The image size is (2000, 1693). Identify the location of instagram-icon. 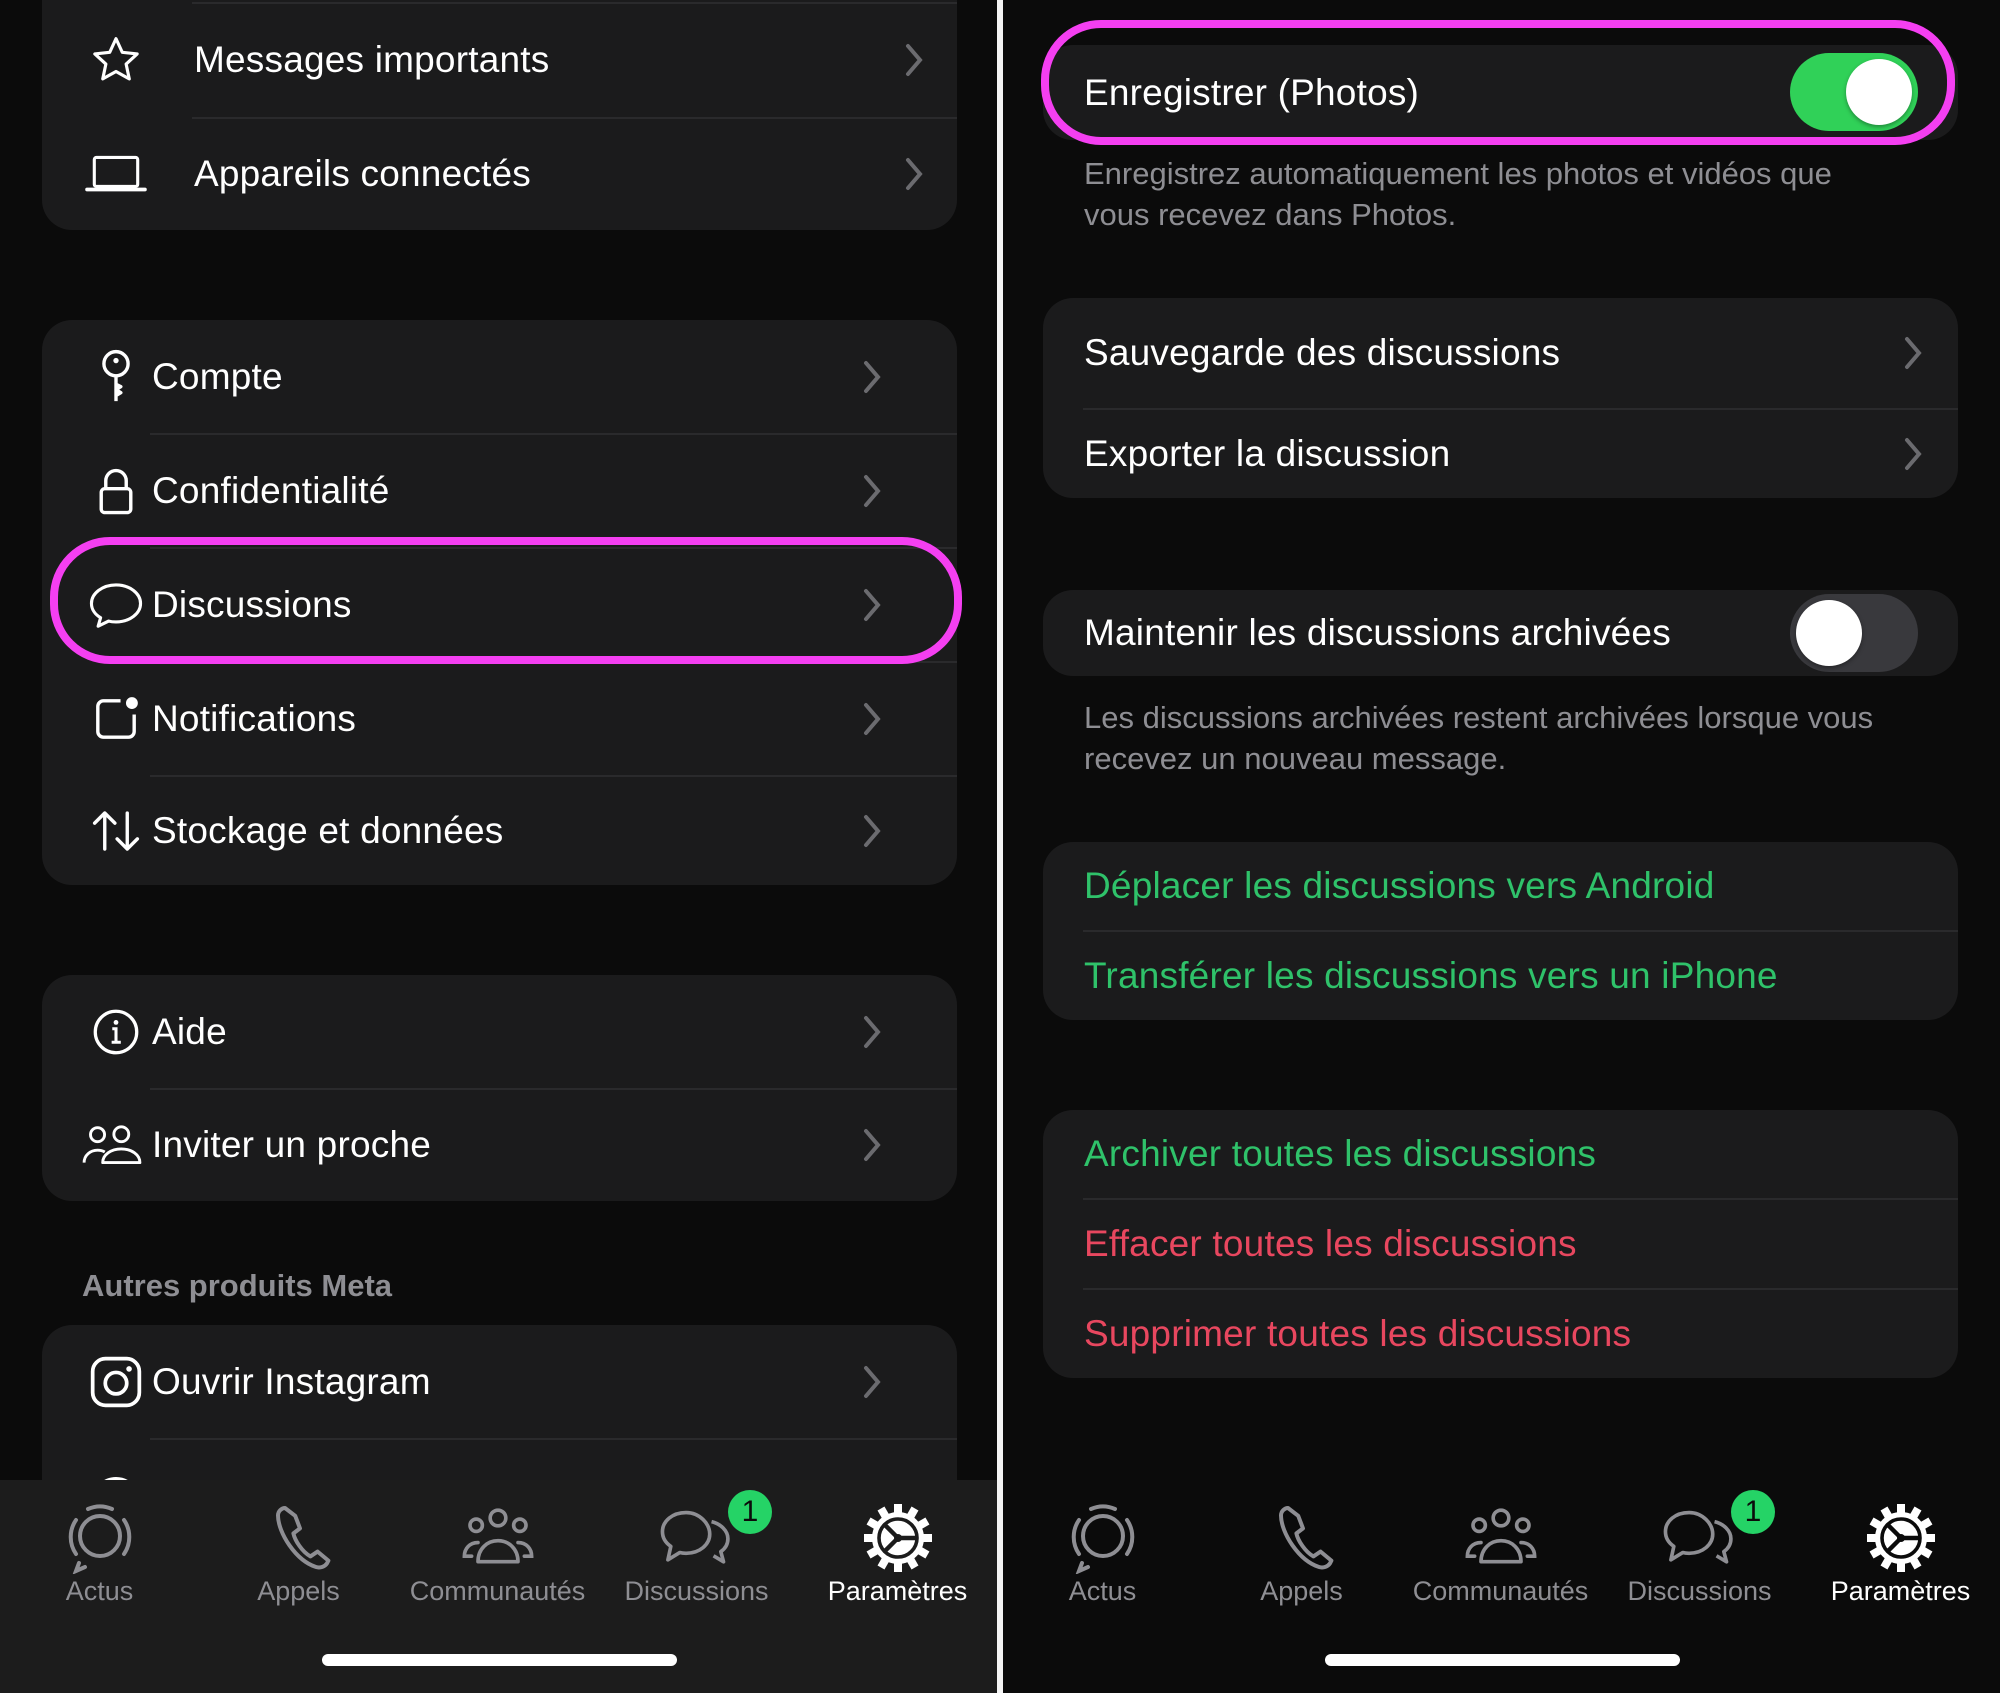
(116, 1382).